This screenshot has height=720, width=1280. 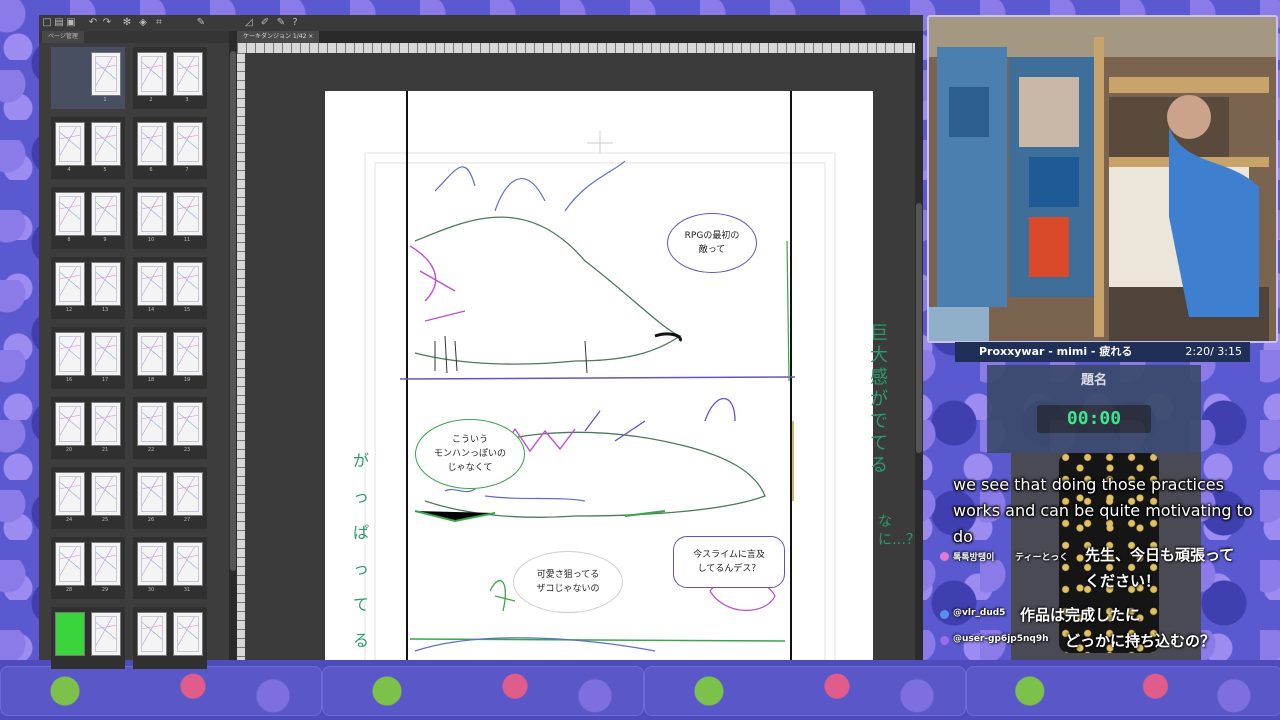 I want to click on settings-icon: ✻, so click(x=127, y=23).